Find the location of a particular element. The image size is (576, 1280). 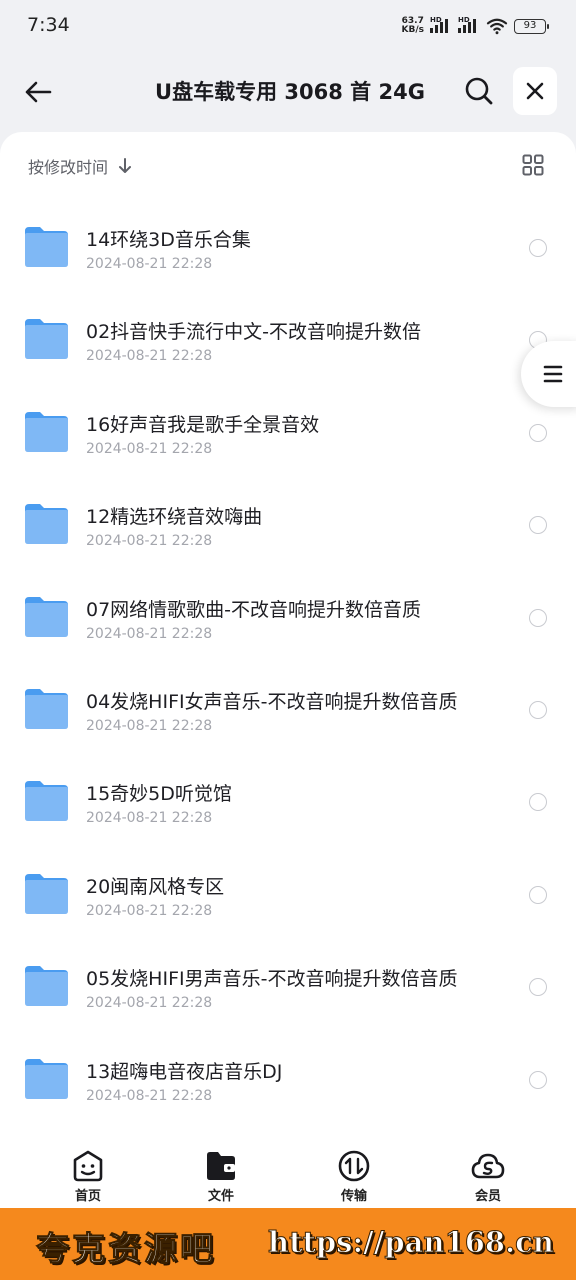

list-item: 04发烧HIFI女声音乐-不改音响提升数倍音质 2024-08-21 22:28 is located at coordinates (288, 700).